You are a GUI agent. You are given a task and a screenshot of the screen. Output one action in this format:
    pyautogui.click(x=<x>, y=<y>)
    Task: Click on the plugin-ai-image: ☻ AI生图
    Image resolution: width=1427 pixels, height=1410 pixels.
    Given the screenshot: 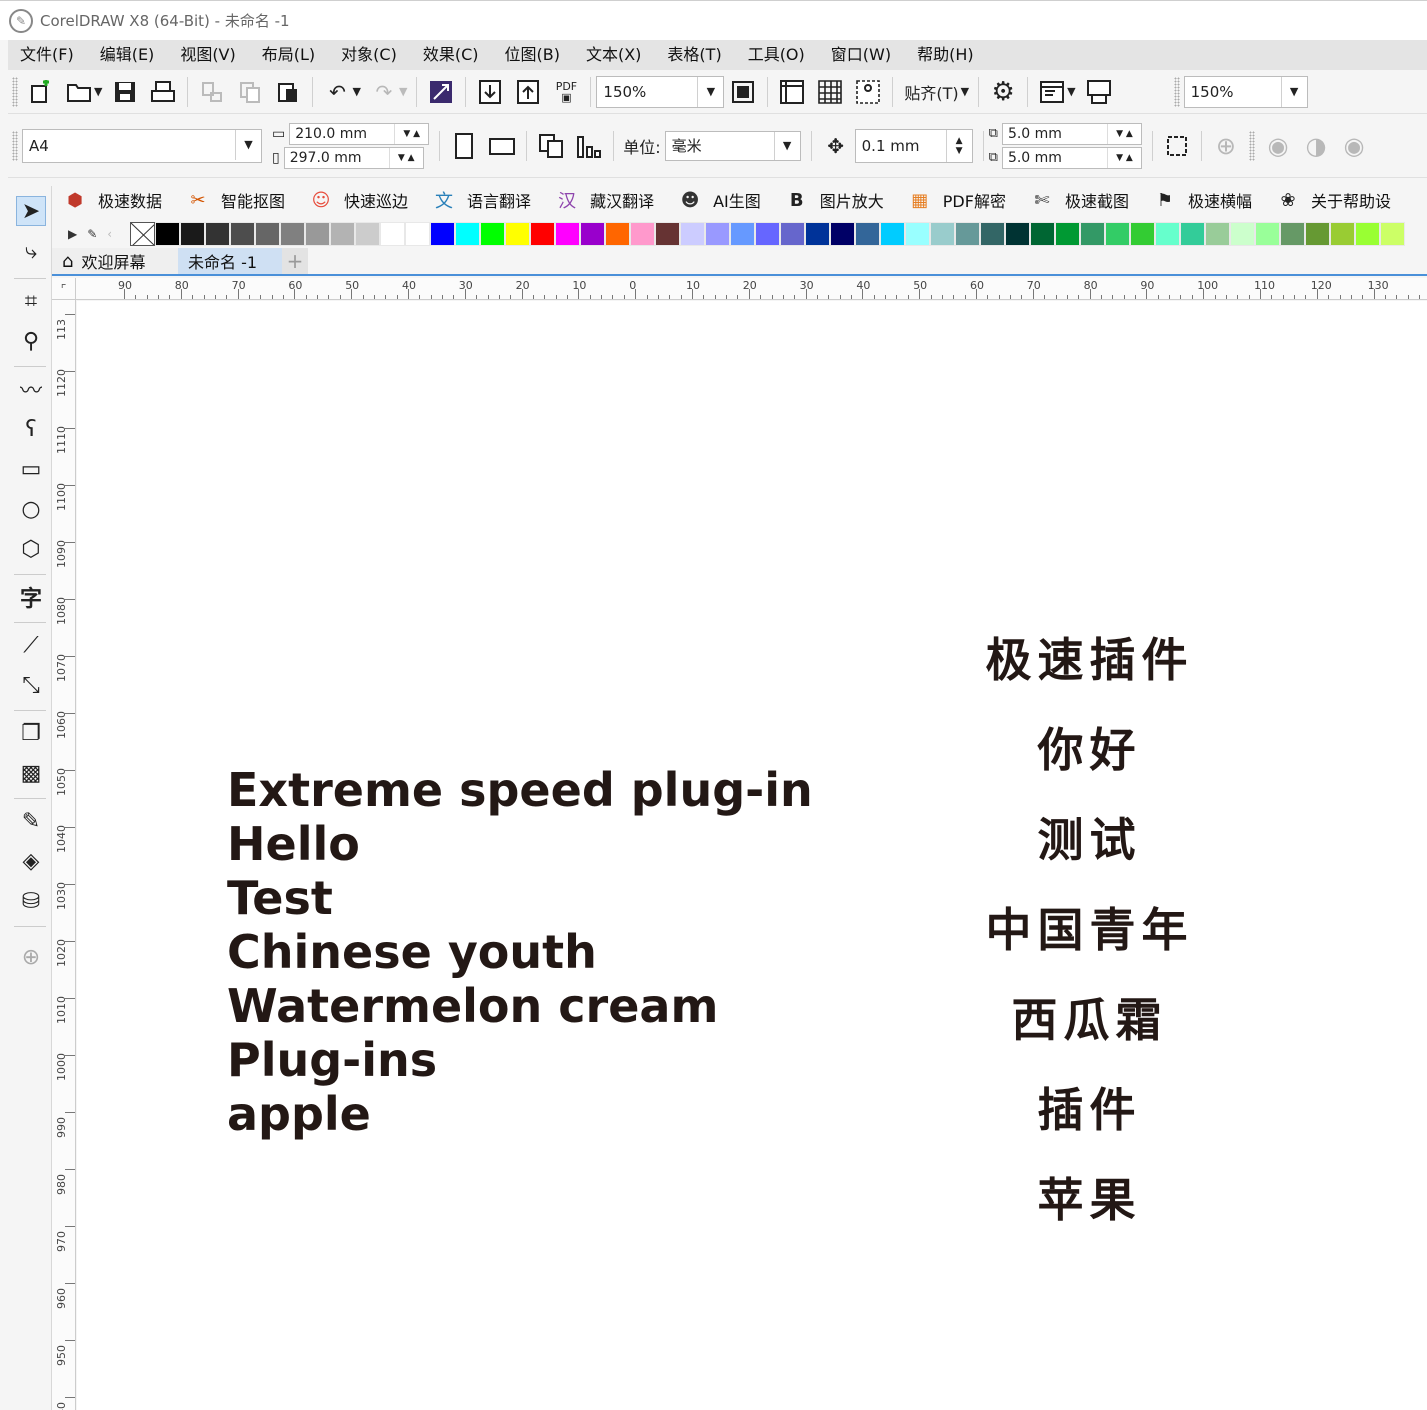 What is the action you would take?
    pyautogui.click(x=719, y=200)
    